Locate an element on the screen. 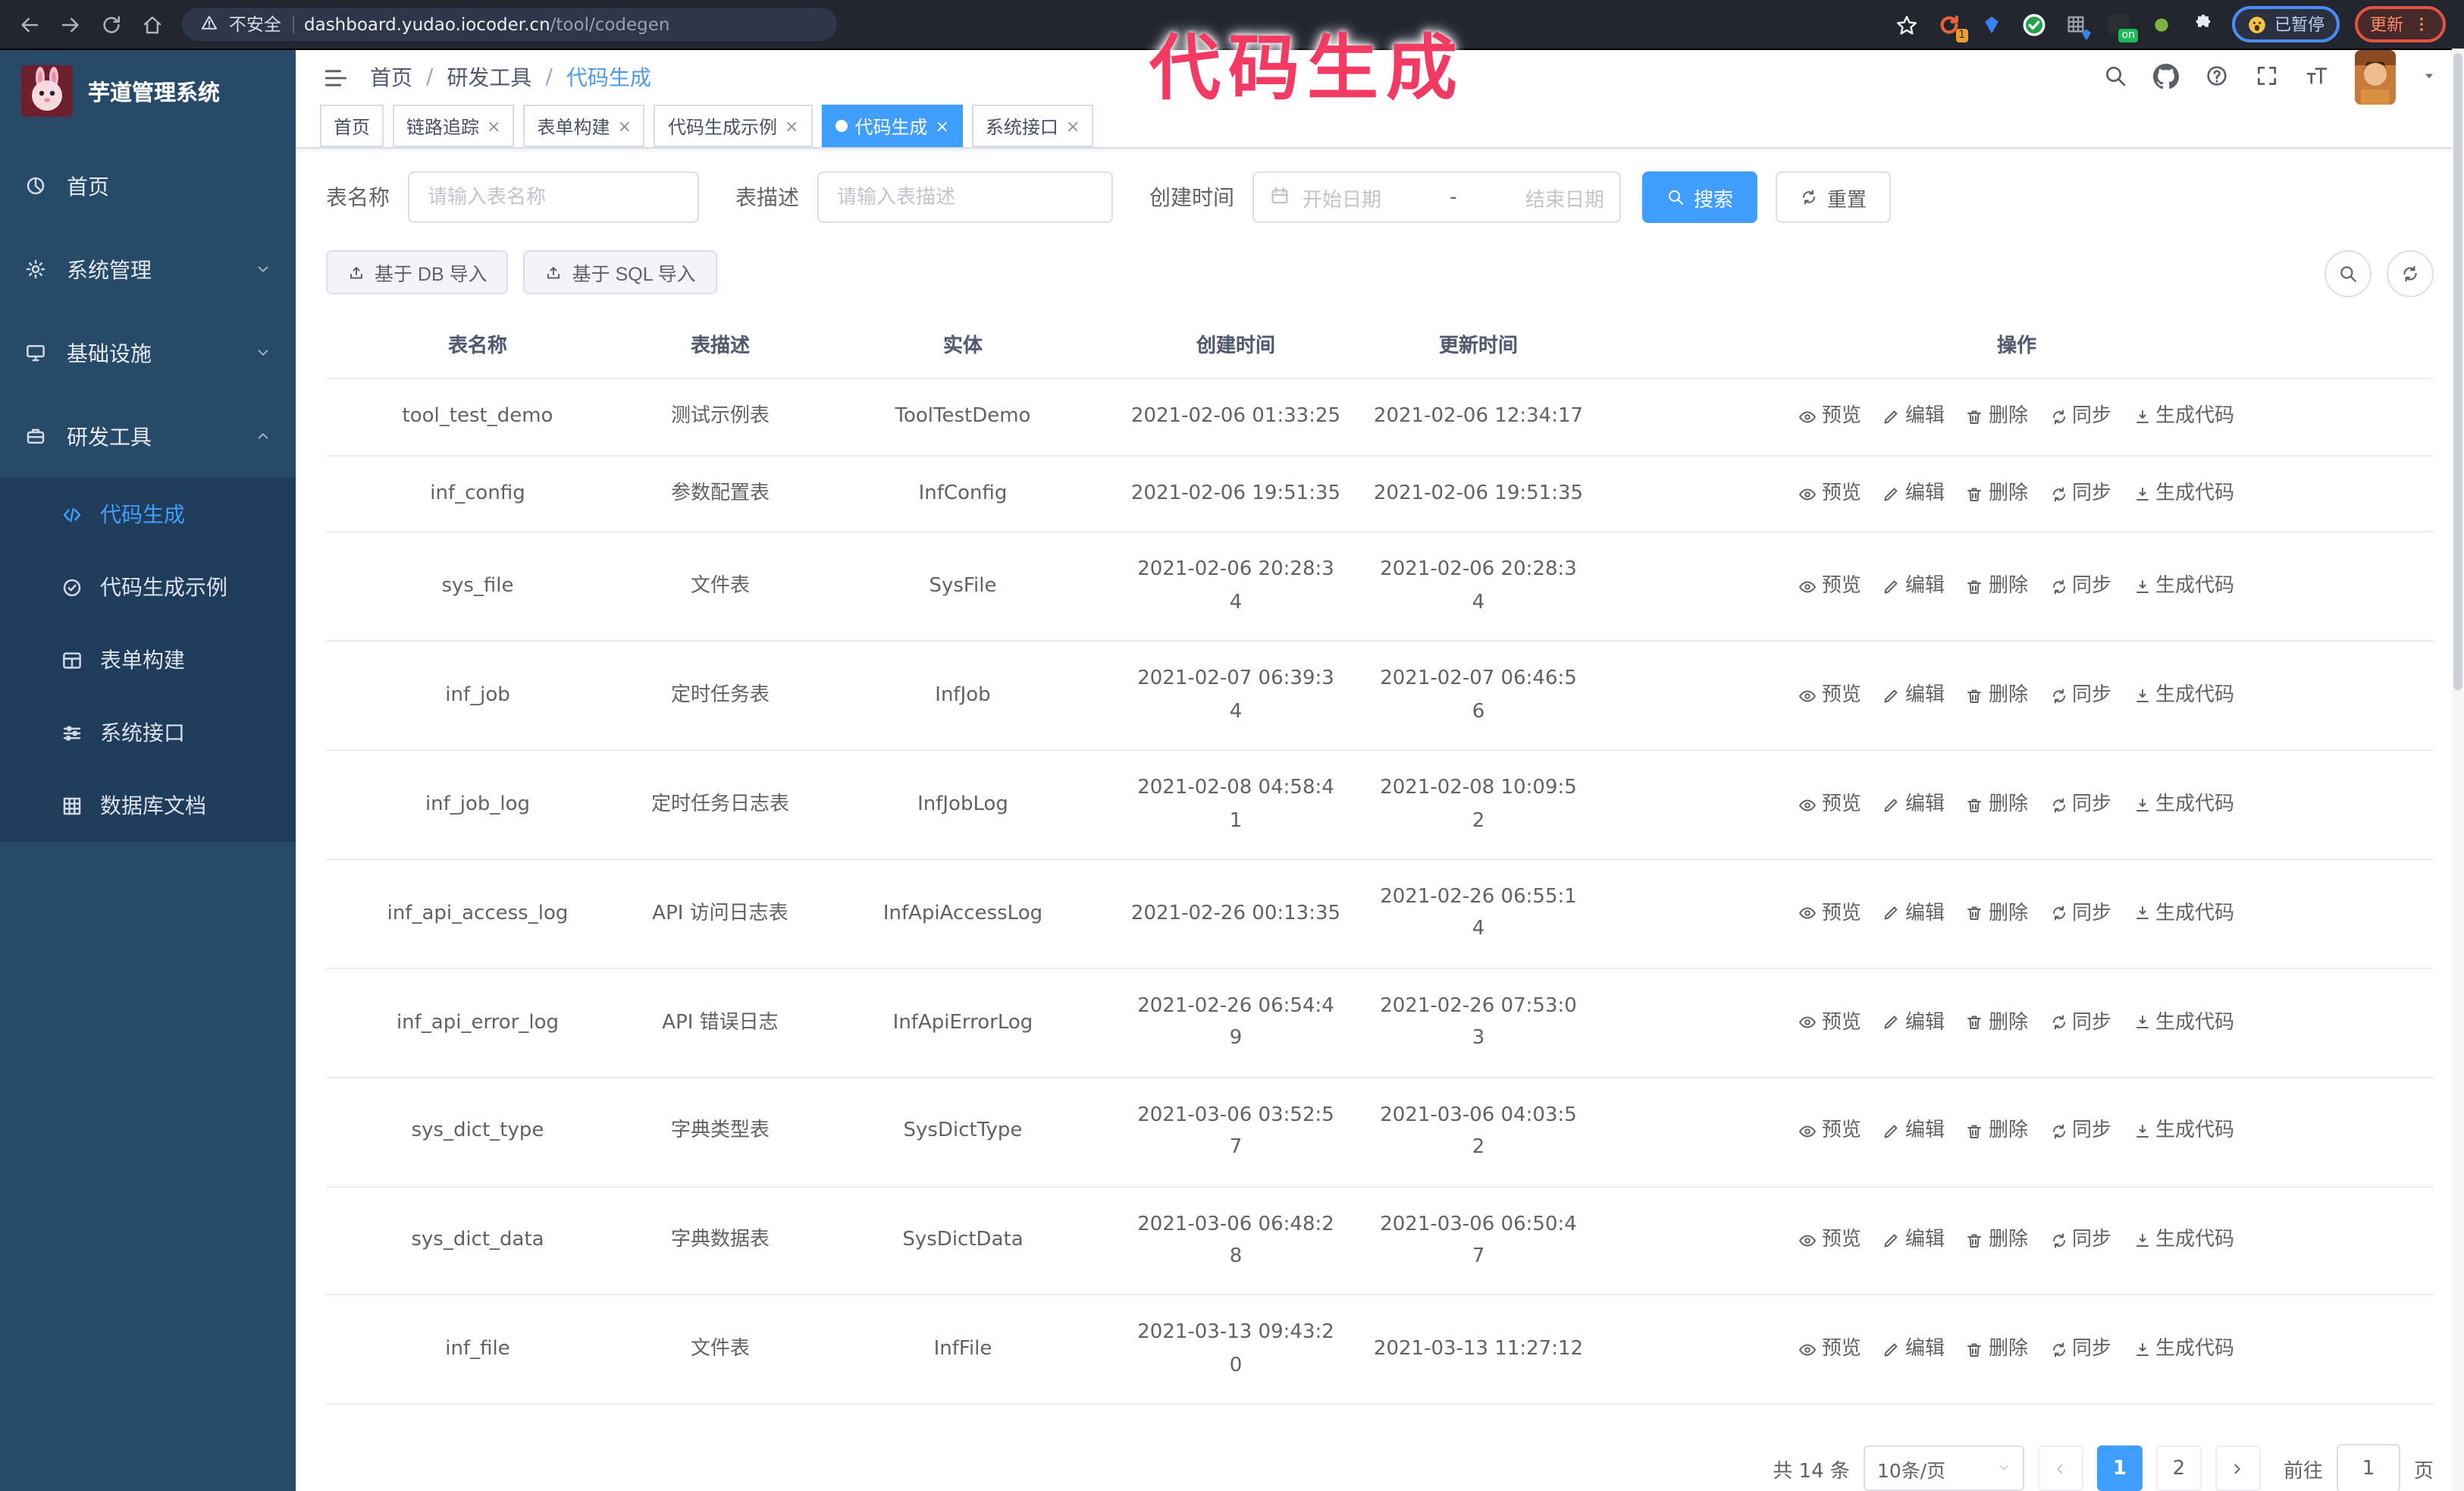  goto-page-input is located at coordinates (2368, 1467).